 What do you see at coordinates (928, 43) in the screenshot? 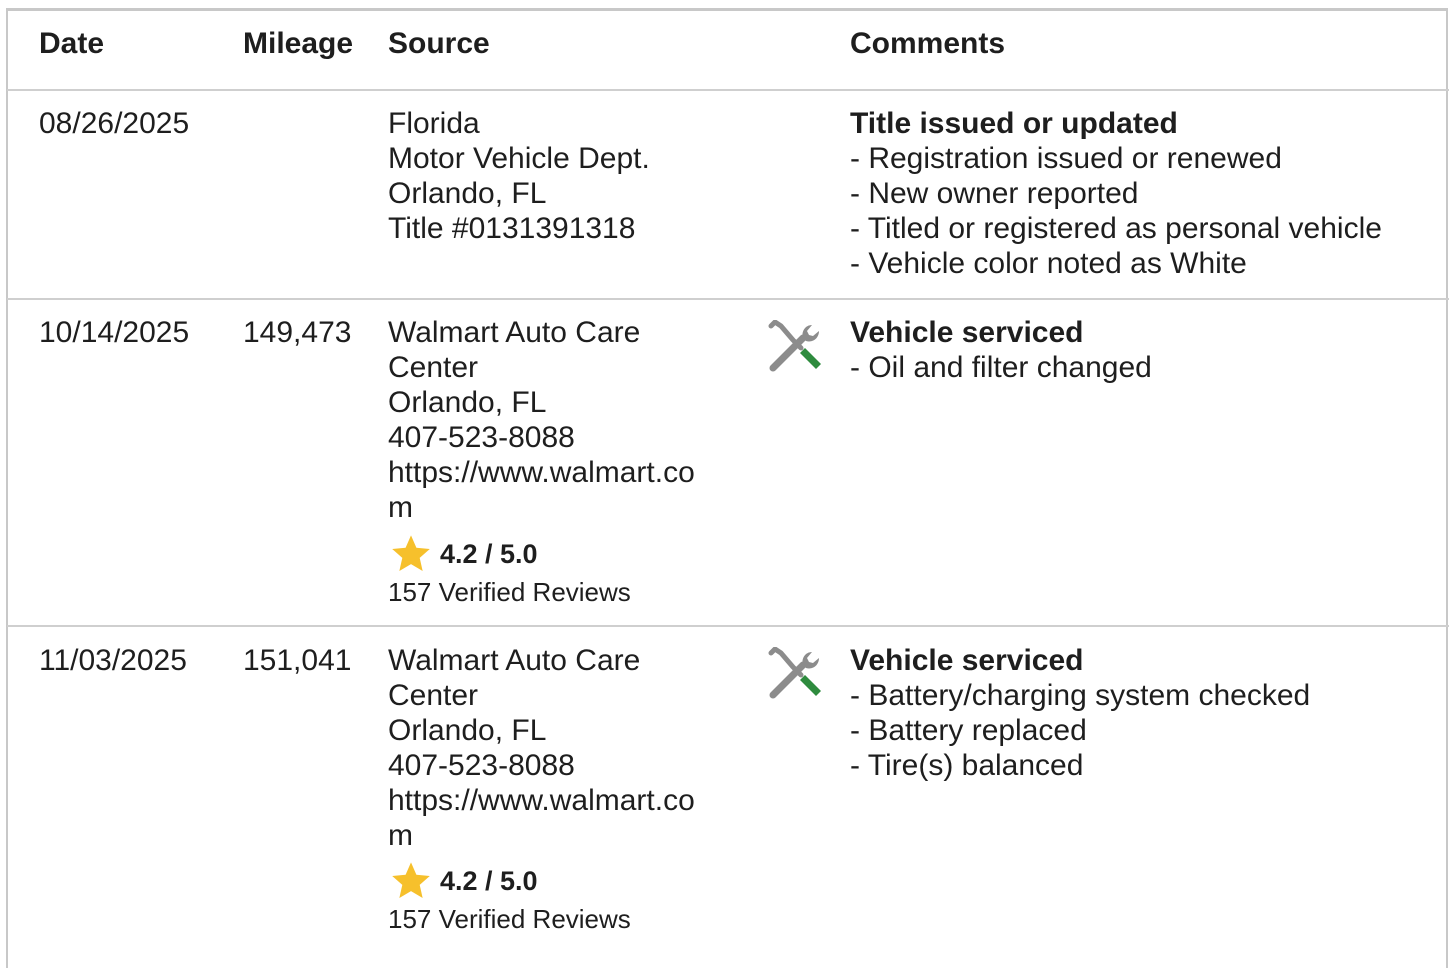
I see `column-header-comments: Comments` at bounding box center [928, 43].